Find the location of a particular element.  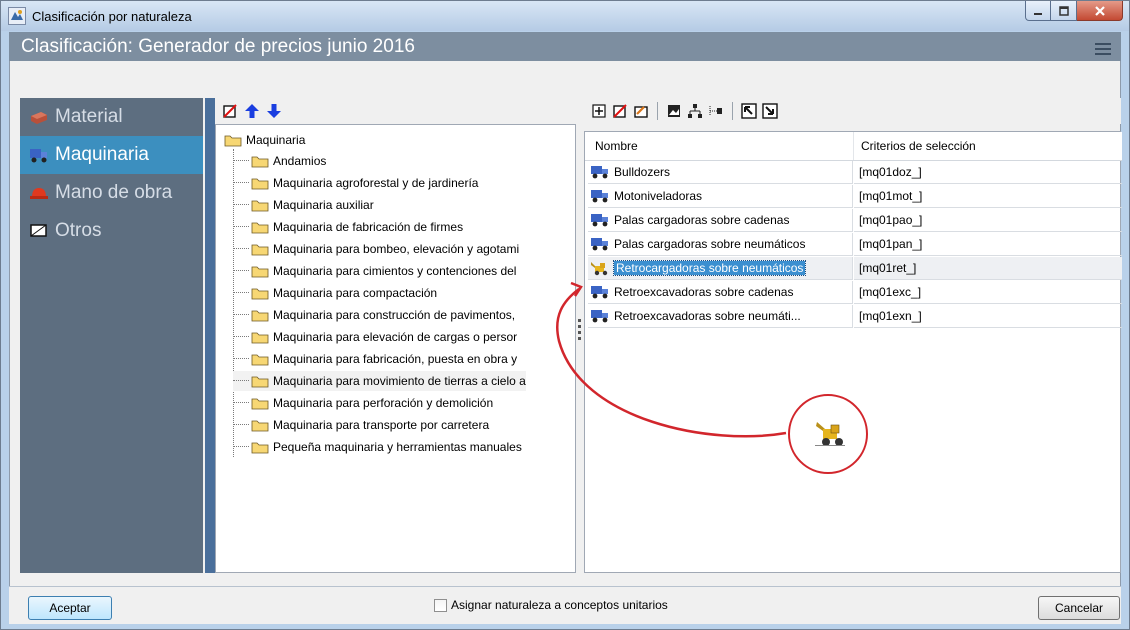

tree-root-label: Maquinaria is located at coordinates (276, 140).